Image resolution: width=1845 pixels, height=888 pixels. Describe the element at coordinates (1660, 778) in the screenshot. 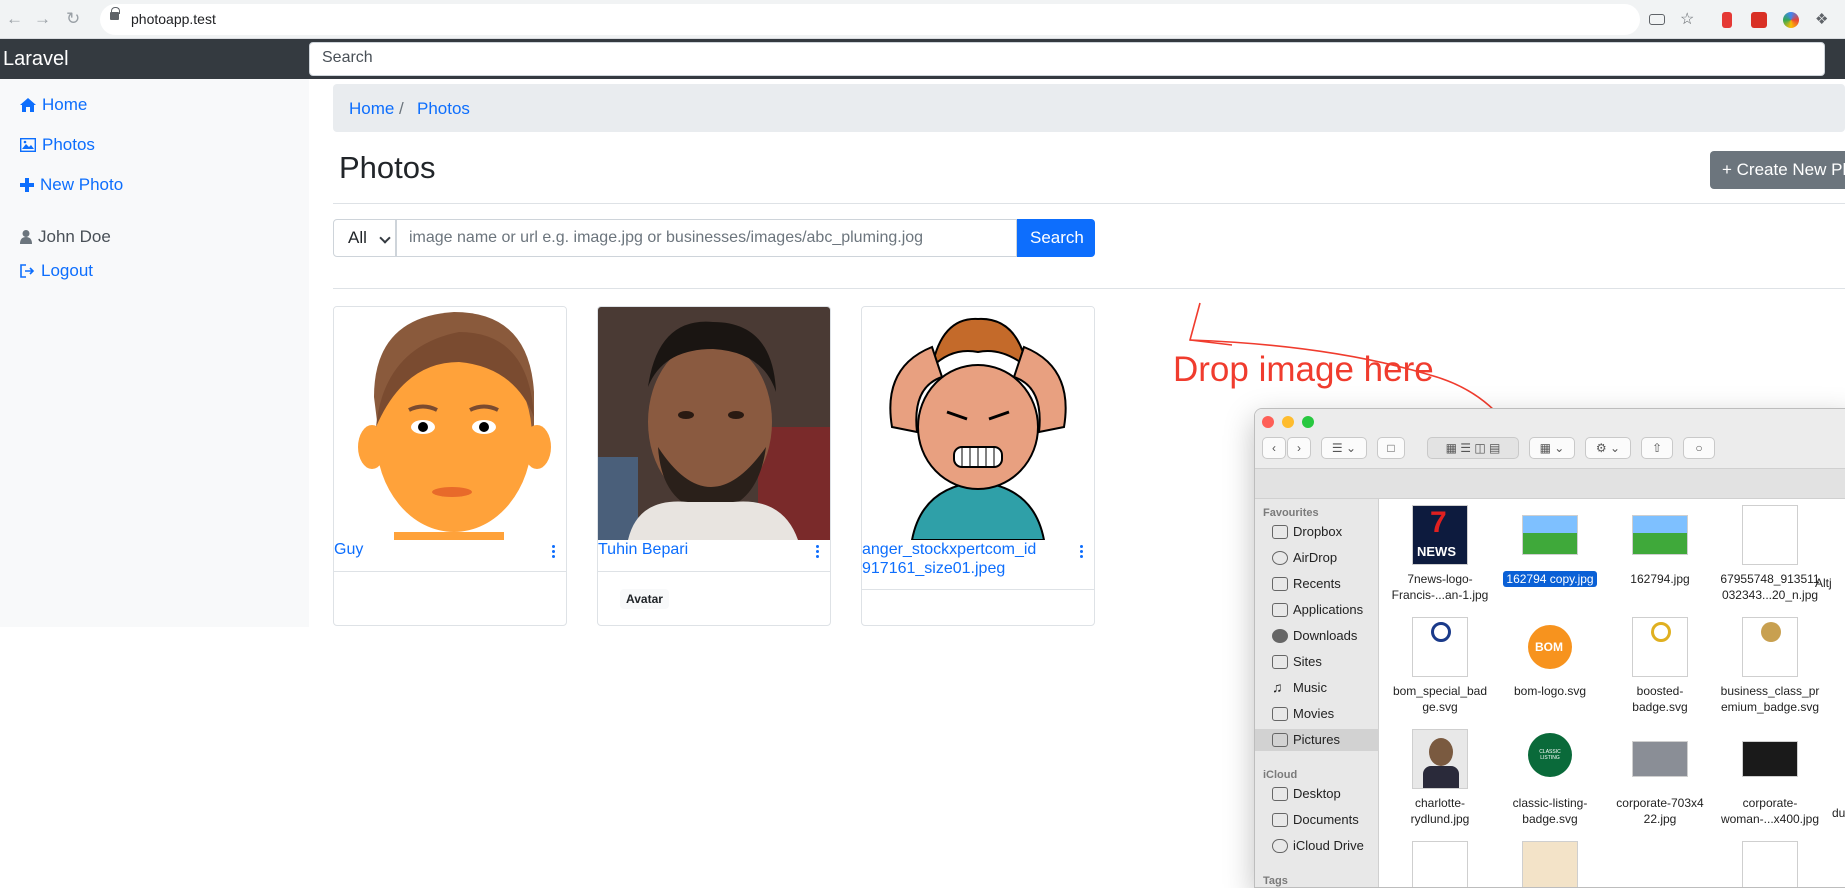

I see `file-item: corporate-703x4 22.jpg` at that location.